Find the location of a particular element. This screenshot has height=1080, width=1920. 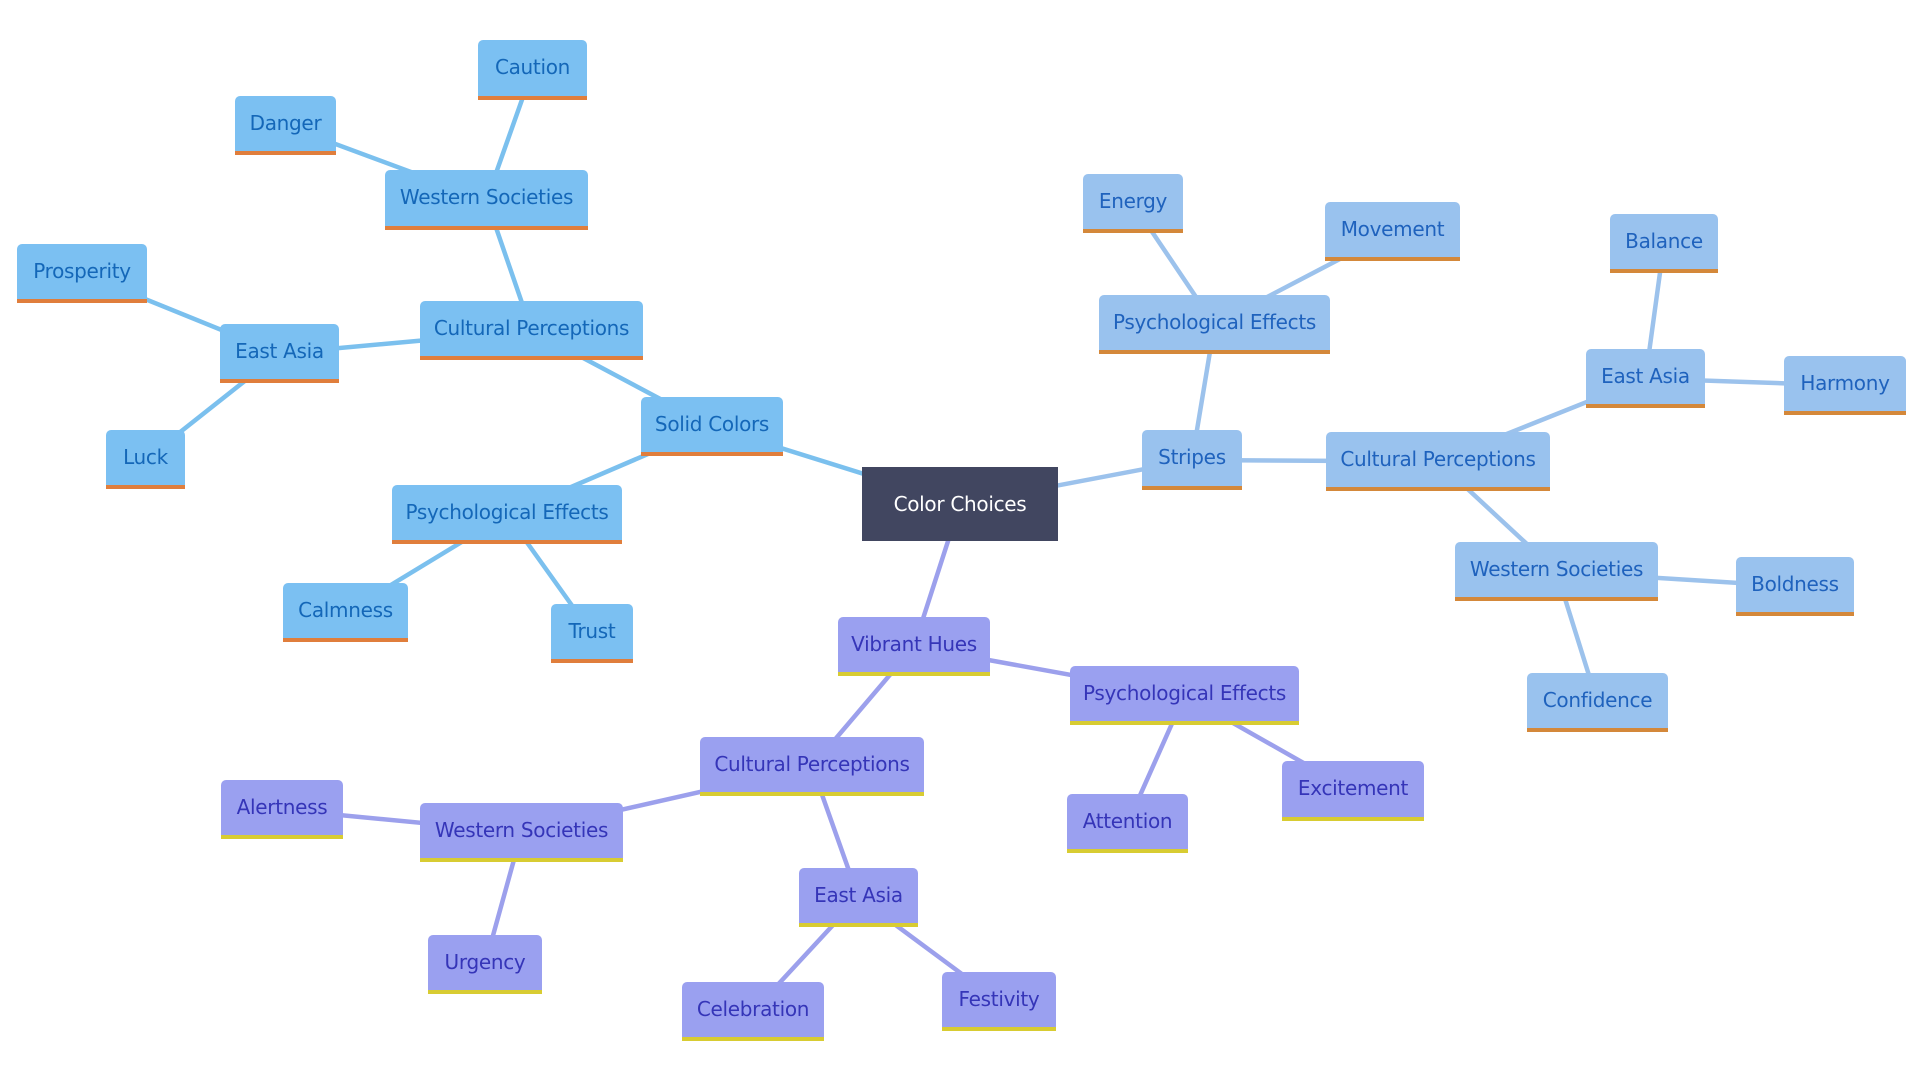

node-label: Urgency is located at coordinates (485, 961).